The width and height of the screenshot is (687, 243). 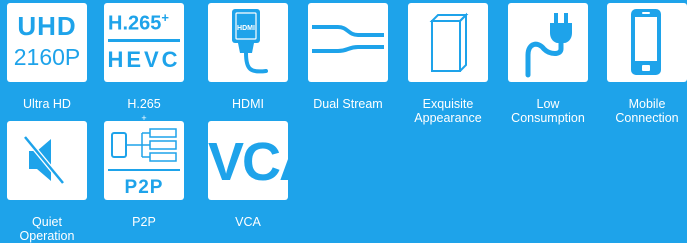 What do you see at coordinates (448, 111) in the screenshot?
I see `feature-caption: Exquisite Appearance` at bounding box center [448, 111].